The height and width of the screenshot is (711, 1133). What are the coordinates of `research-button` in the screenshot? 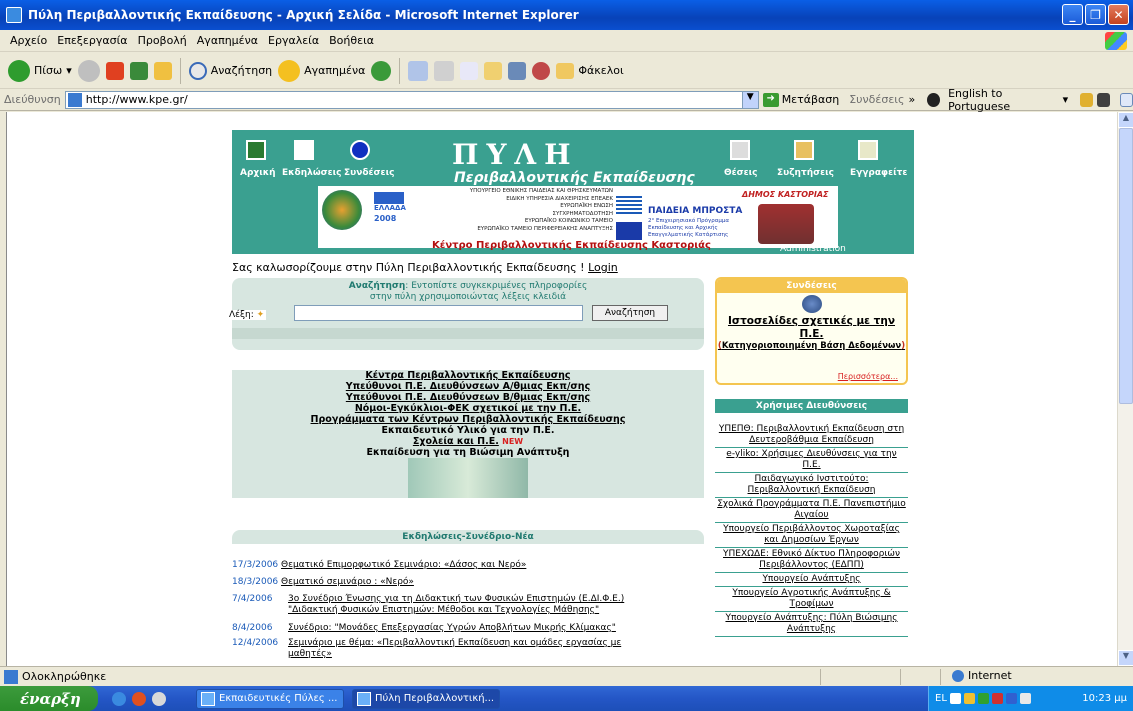 It's located at (517, 70).